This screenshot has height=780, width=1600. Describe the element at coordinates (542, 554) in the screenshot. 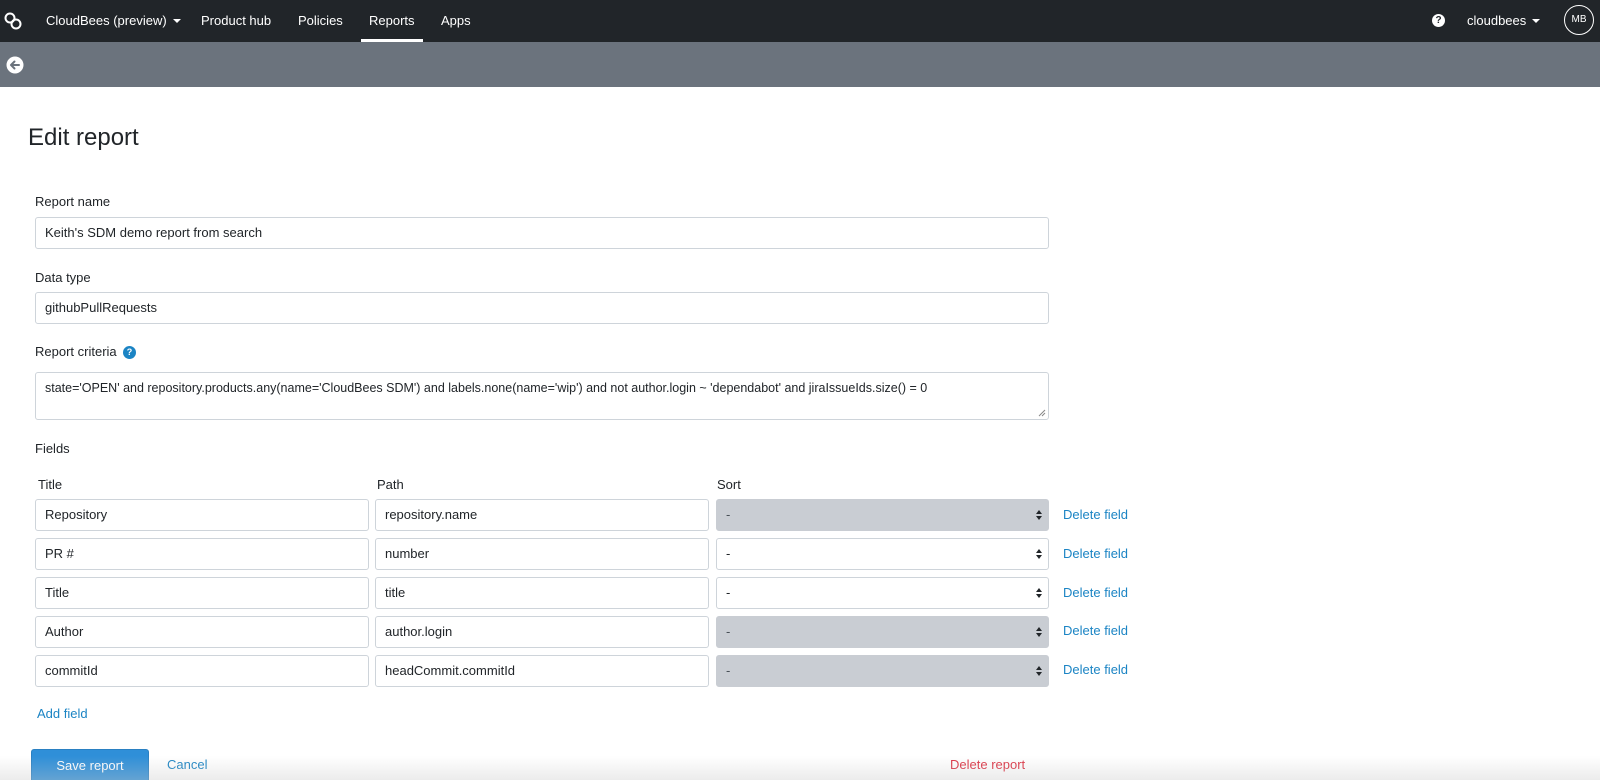

I see `field-path-input: number` at that location.